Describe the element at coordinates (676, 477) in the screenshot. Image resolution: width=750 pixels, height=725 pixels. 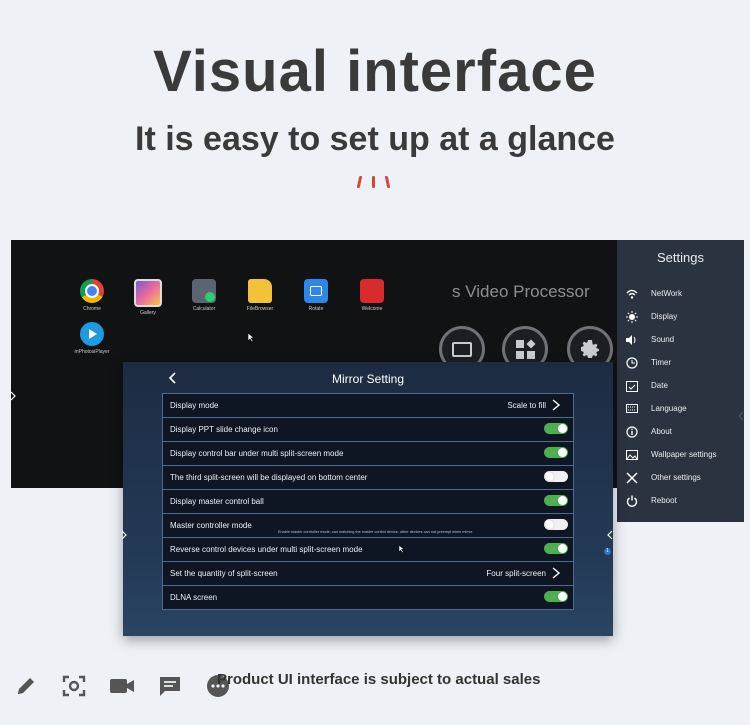
I see `settings-item-label: Other settings` at that location.